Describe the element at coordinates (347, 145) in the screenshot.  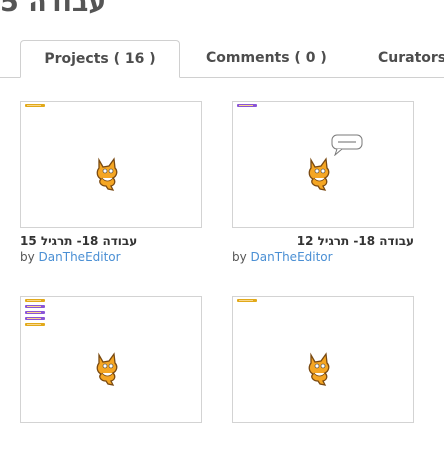
I see `speech-bubble-icon` at that location.